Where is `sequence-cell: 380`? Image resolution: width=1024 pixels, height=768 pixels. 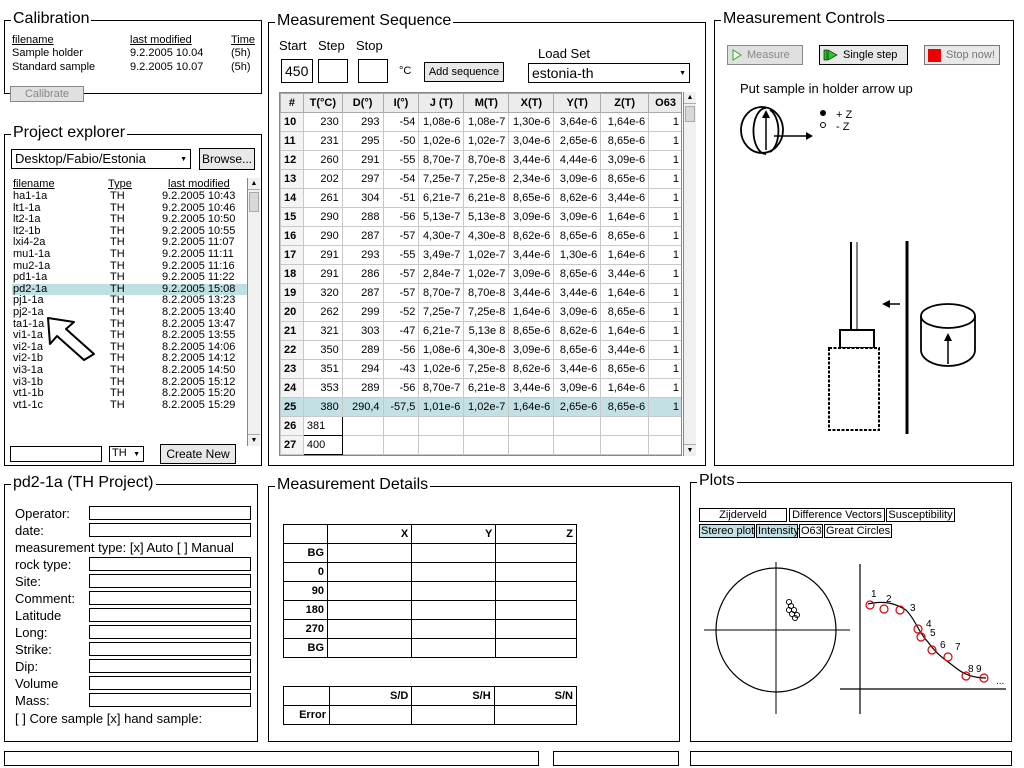
sequence-cell: 380 is located at coordinates (322, 407).